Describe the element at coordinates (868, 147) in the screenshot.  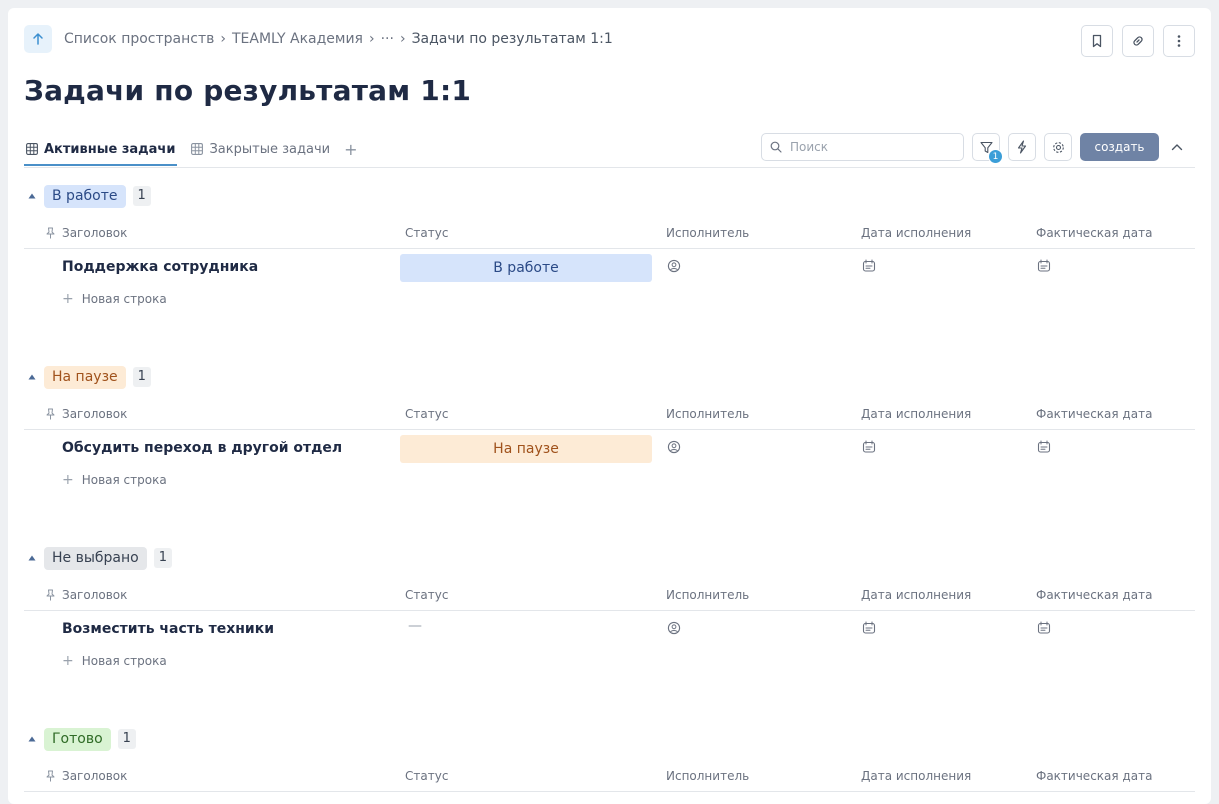
I see `search-input` at that location.